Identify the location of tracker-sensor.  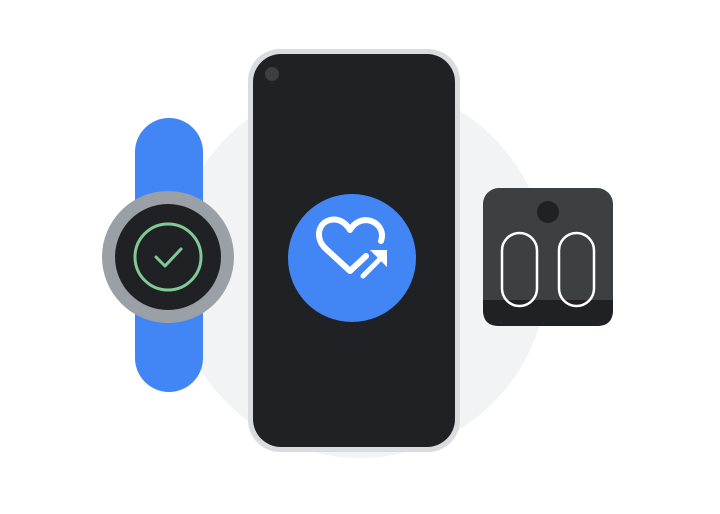
(548, 212).